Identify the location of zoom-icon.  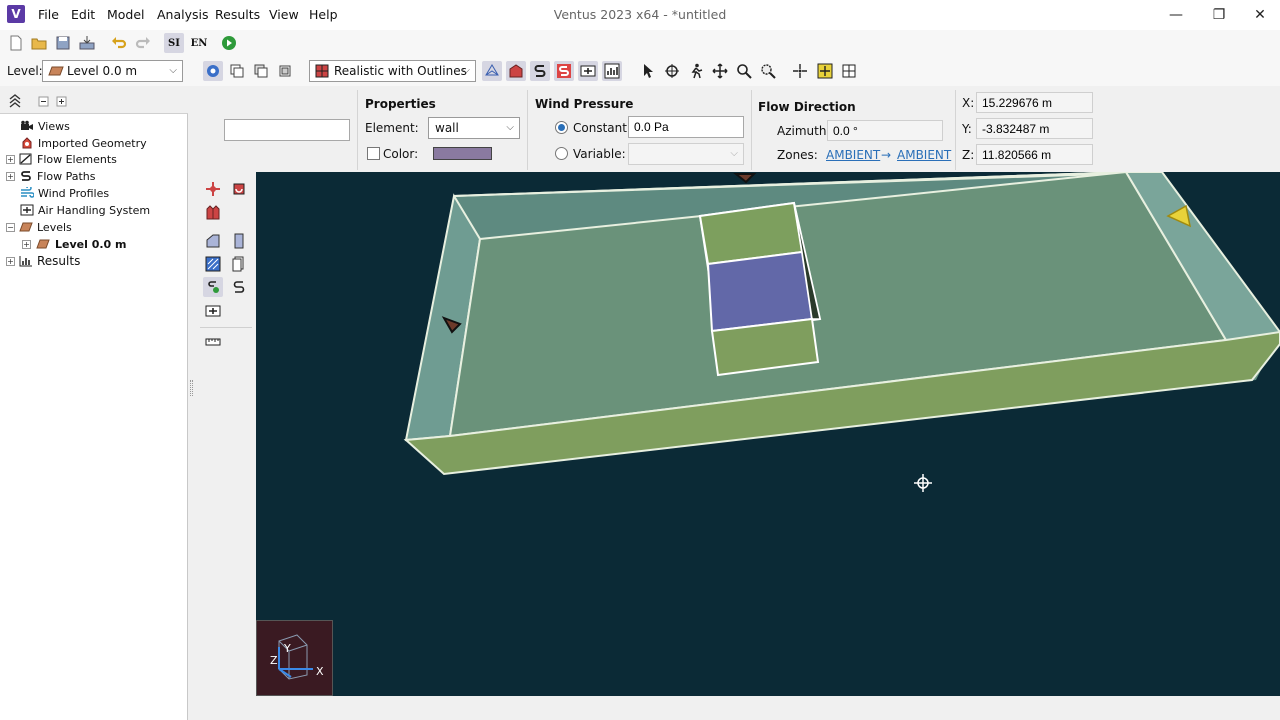
(744, 71).